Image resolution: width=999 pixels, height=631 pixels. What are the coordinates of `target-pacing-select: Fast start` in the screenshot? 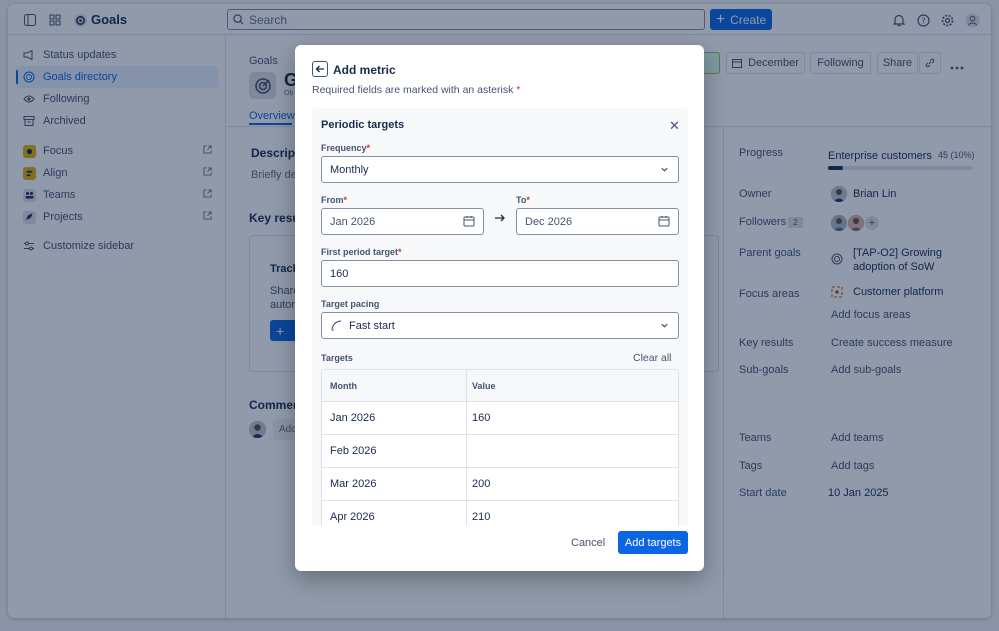 It's located at (500, 325).